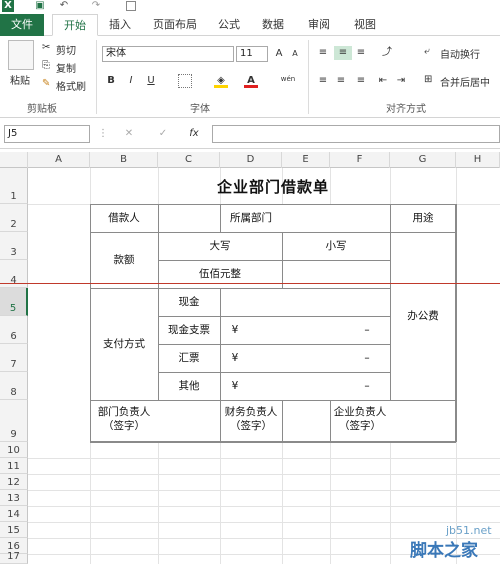 Image resolution: width=500 pixels, height=564 pixels. I want to click on cut-button: 剪切, so click(66, 49).